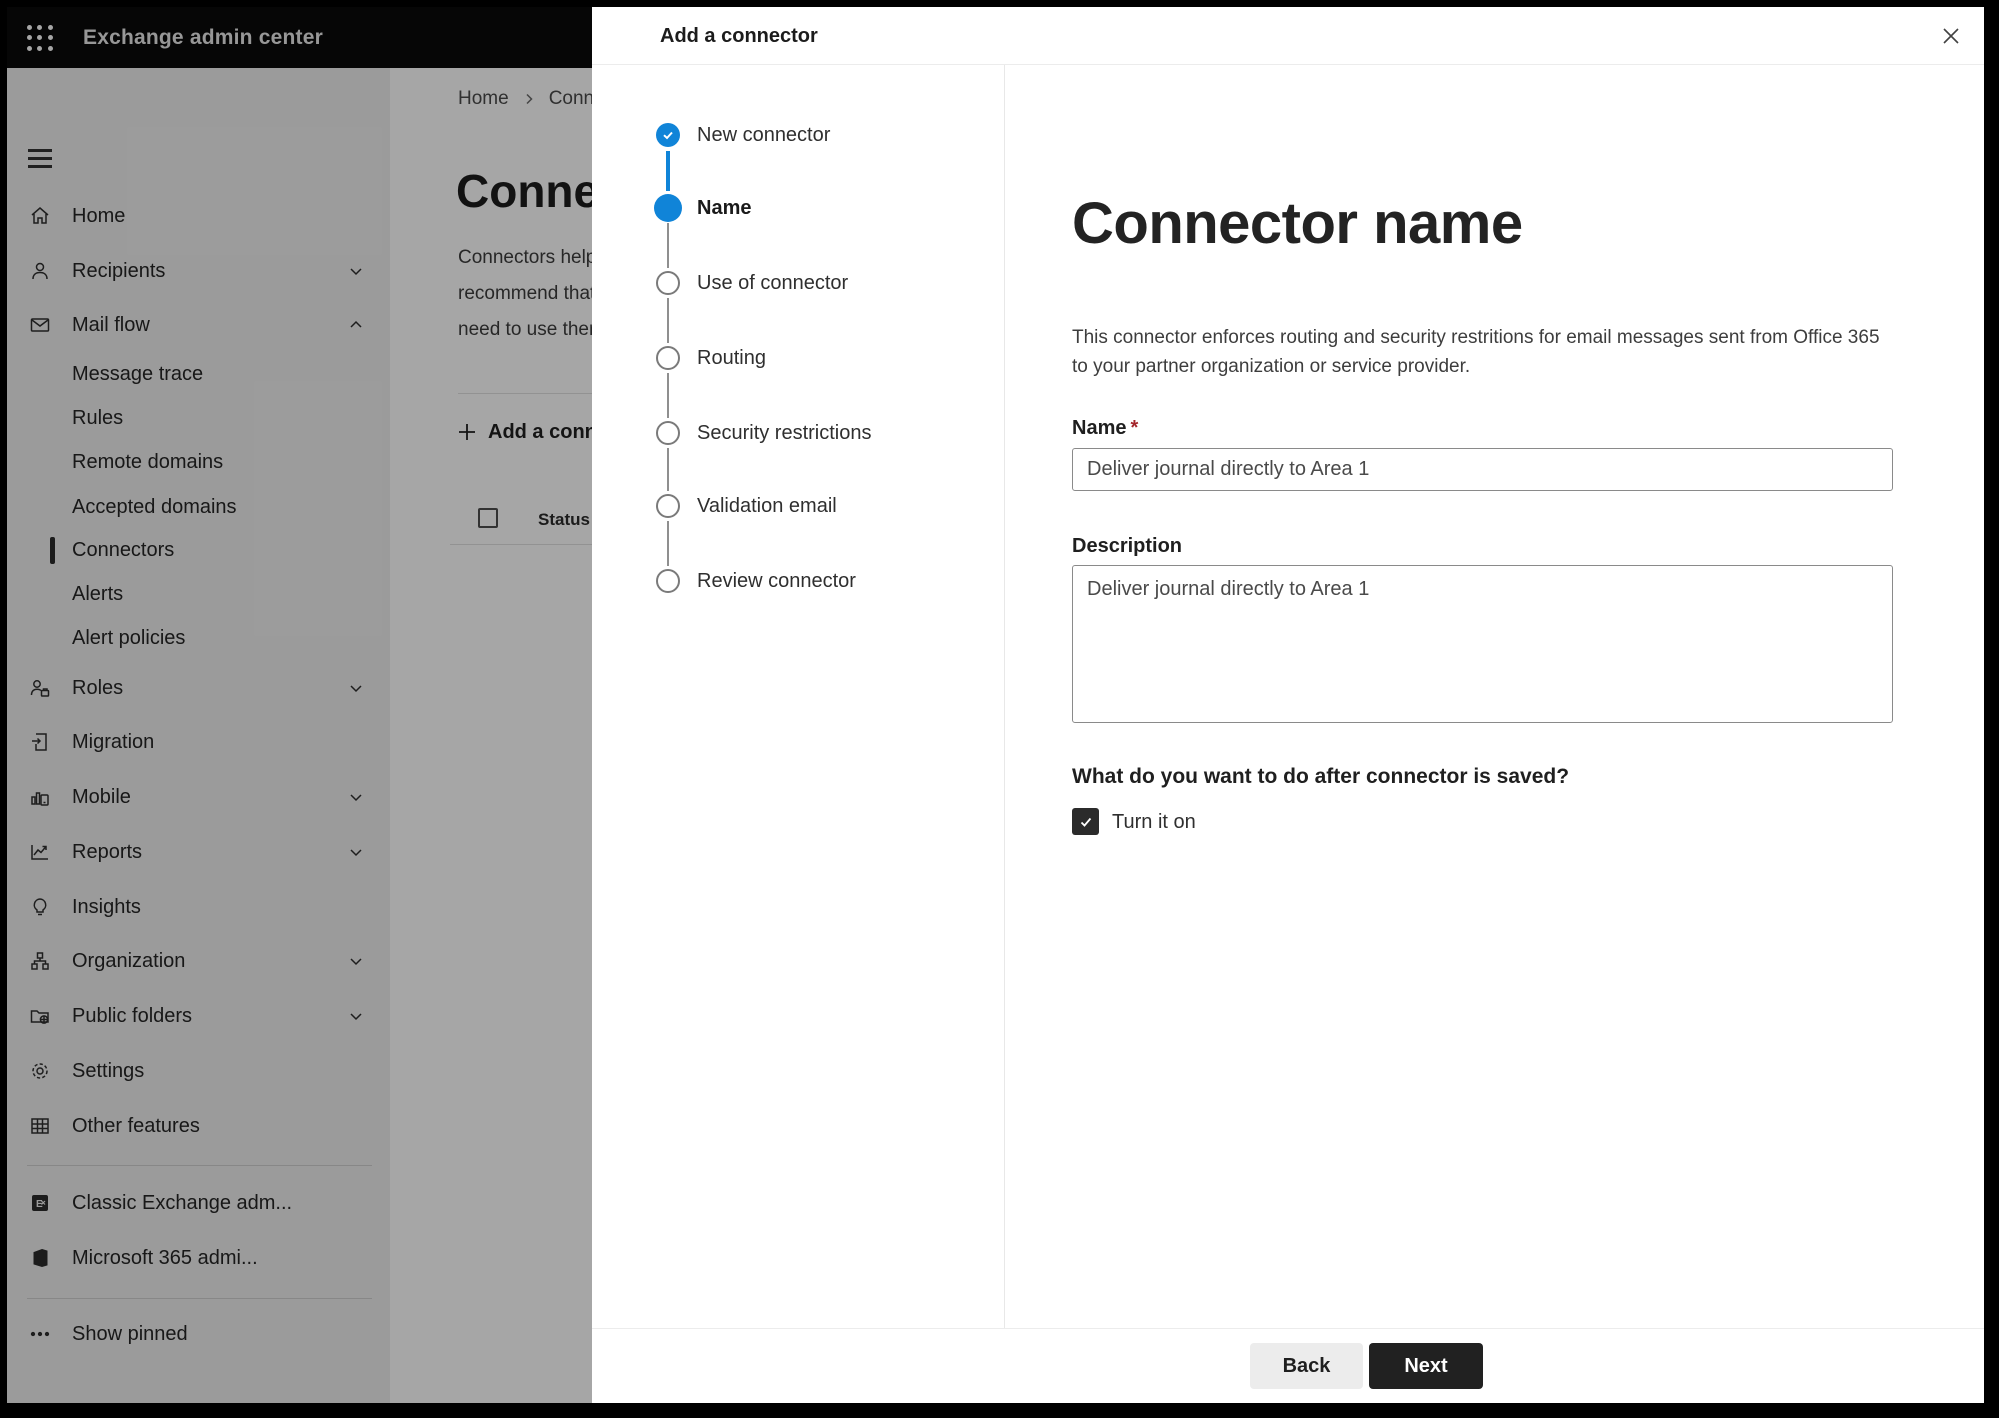  Describe the element at coordinates (668, 208) in the screenshot. I see `step-active-icon` at that location.